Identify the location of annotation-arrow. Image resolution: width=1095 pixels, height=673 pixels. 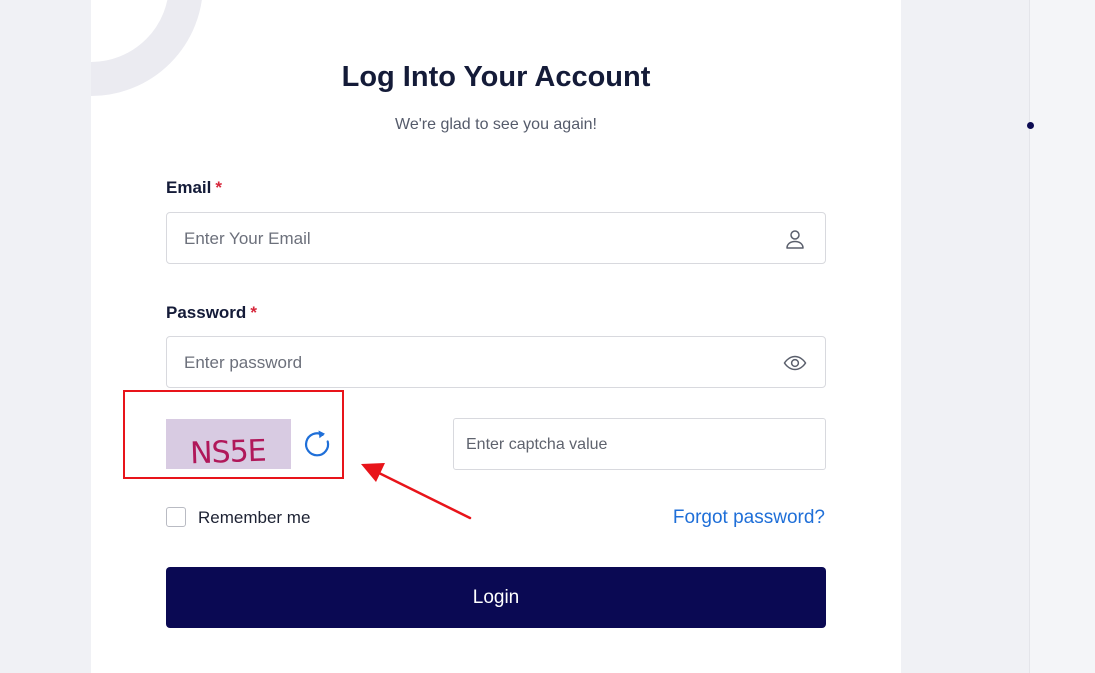
(416, 491).